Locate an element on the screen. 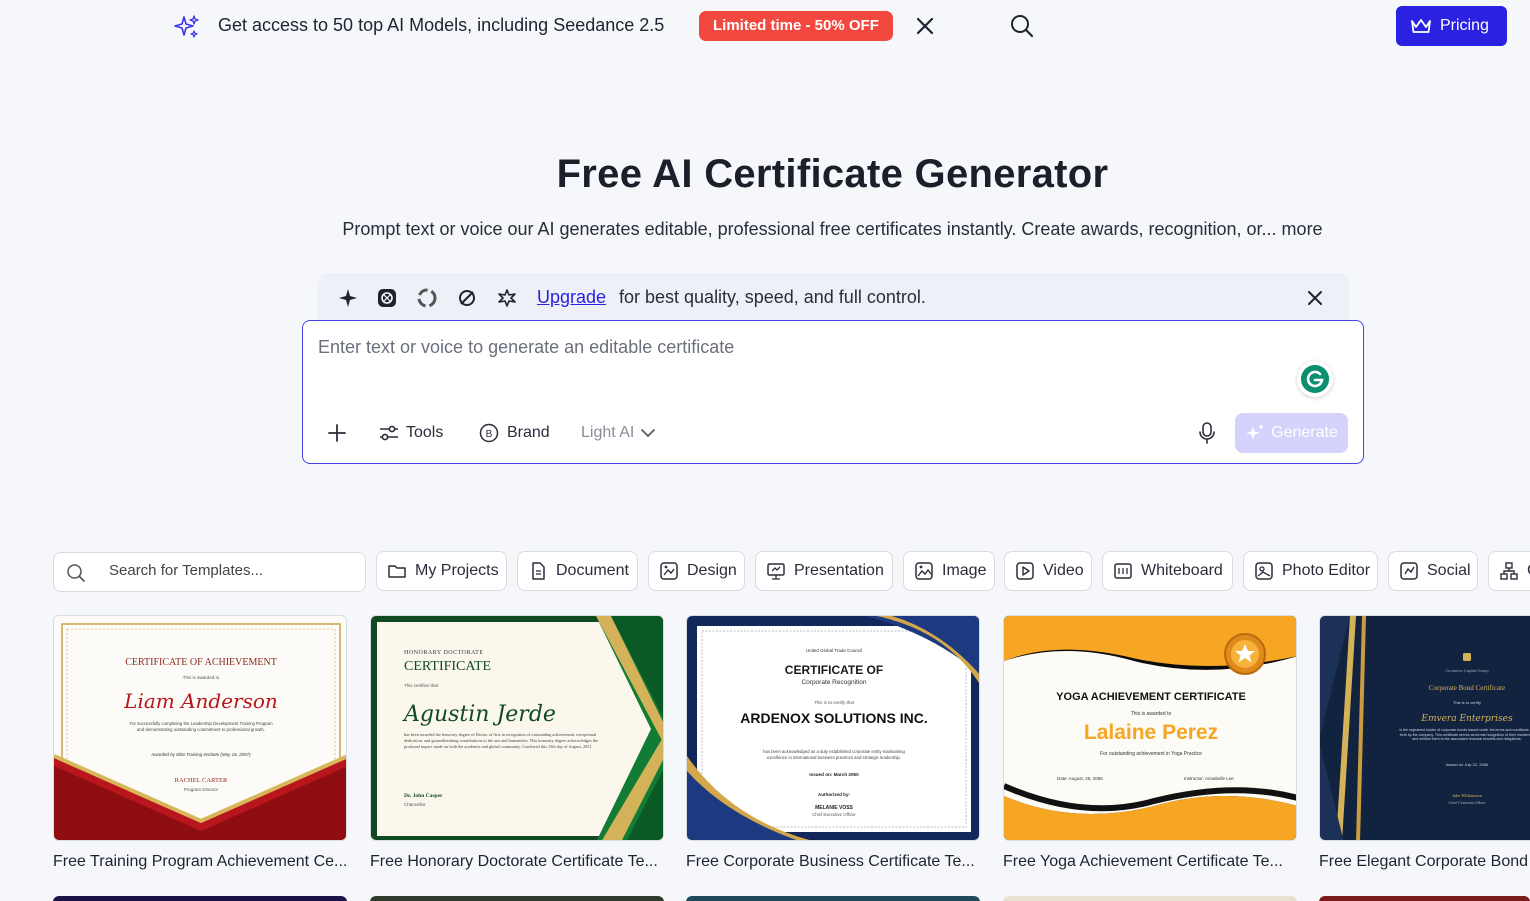 Image resolution: width=1530 pixels, height=901 pixels. brand-button: B Brand is located at coordinates (514, 433).